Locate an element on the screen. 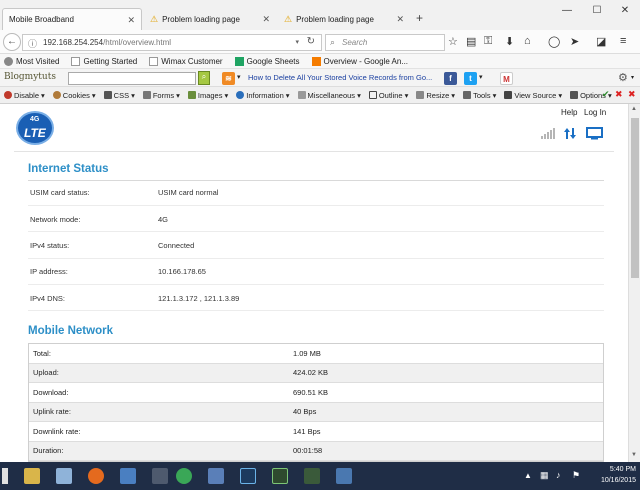 The width and height of the screenshot is (640, 490). table-row: Download: 690.51 KB is located at coordinates (316, 393).